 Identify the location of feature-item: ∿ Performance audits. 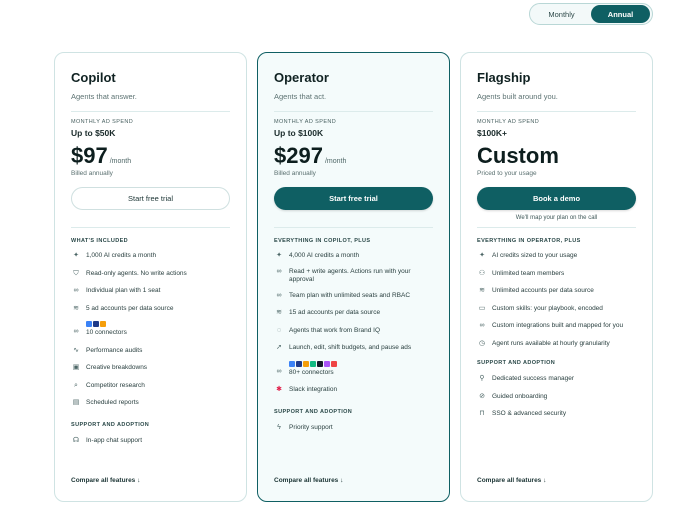
(150, 351).